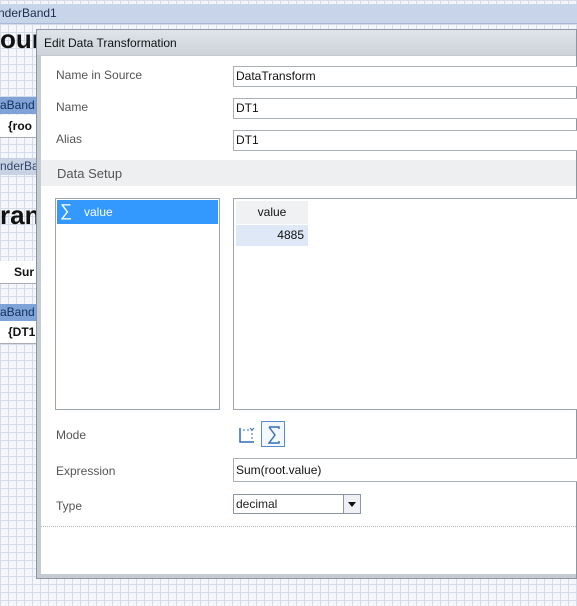  I want to click on type-select: decimal, so click(297, 504).